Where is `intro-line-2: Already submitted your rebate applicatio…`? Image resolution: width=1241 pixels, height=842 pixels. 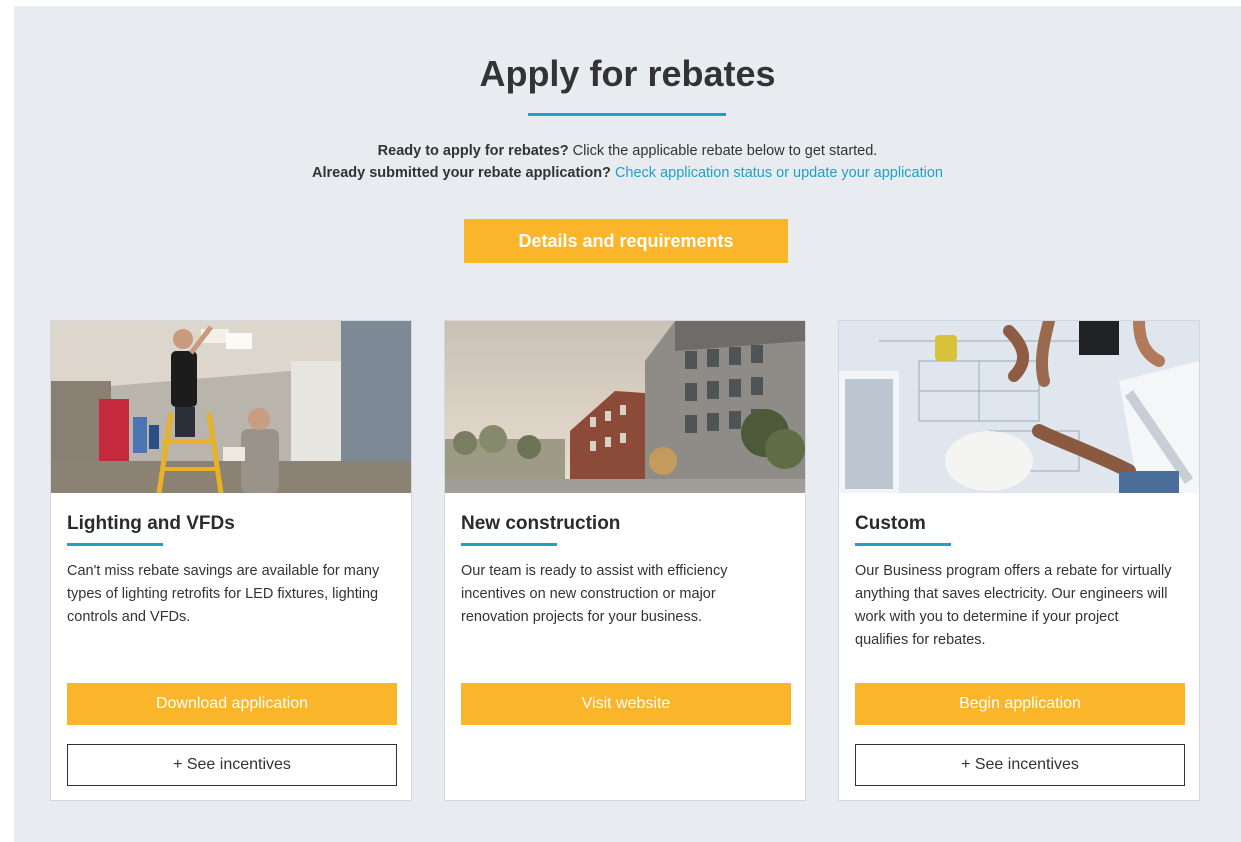 intro-line-2: Already submitted your rebate applicatio… is located at coordinates (627, 173).